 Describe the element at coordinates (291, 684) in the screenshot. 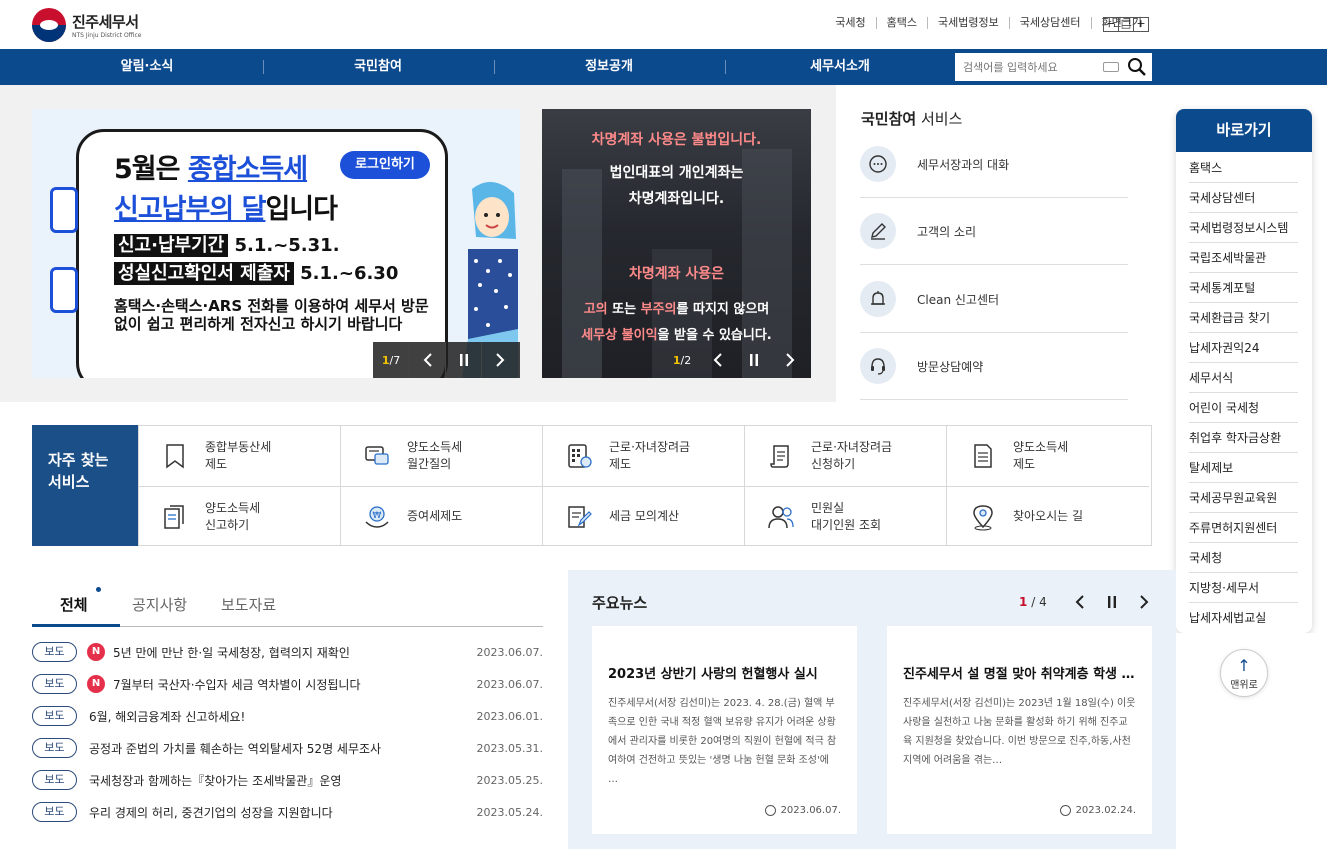

I see `notice-title: 7월부터 국산자·수입자 세금 역차별이 시정됩니다` at that location.